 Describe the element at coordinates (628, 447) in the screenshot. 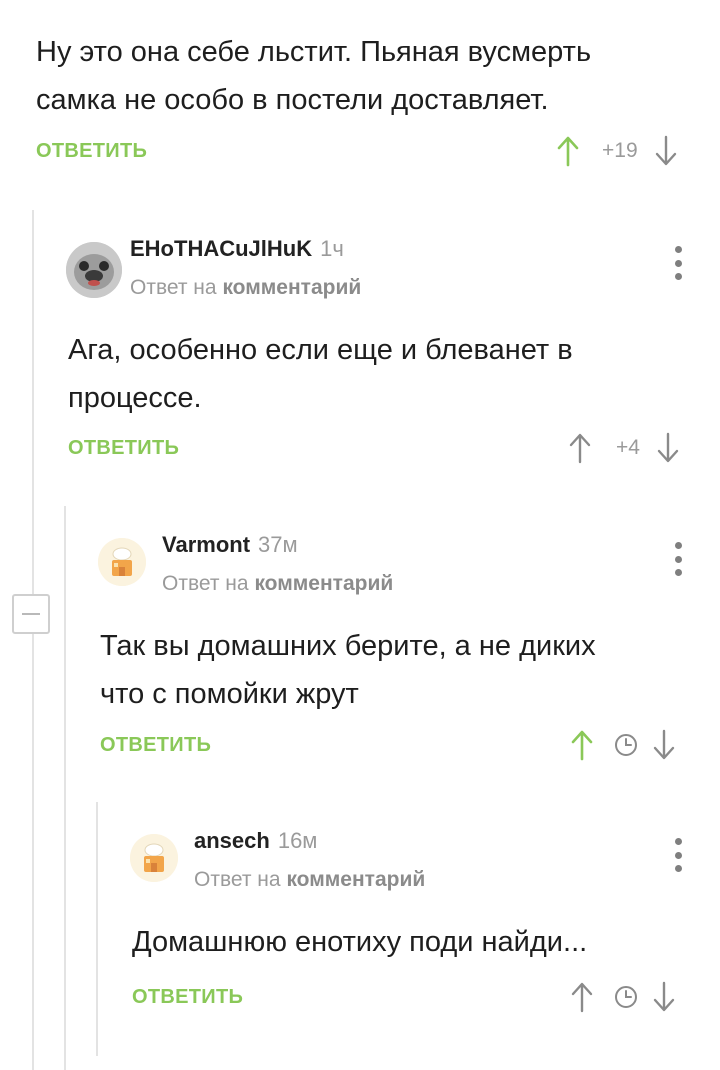

I see `rating-count: +4` at that location.